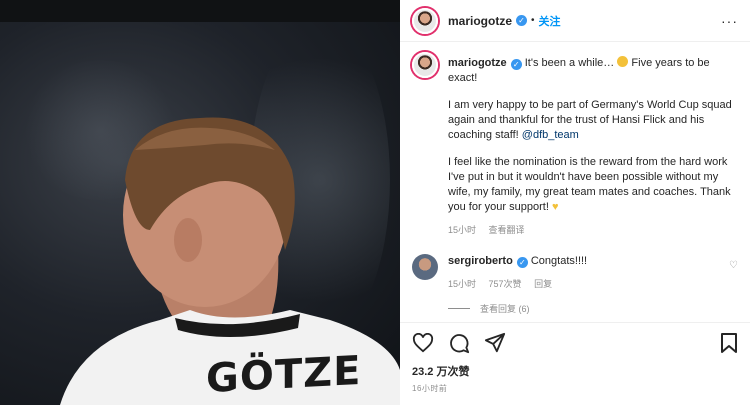  I want to click on replies-divider, so click(459, 308).